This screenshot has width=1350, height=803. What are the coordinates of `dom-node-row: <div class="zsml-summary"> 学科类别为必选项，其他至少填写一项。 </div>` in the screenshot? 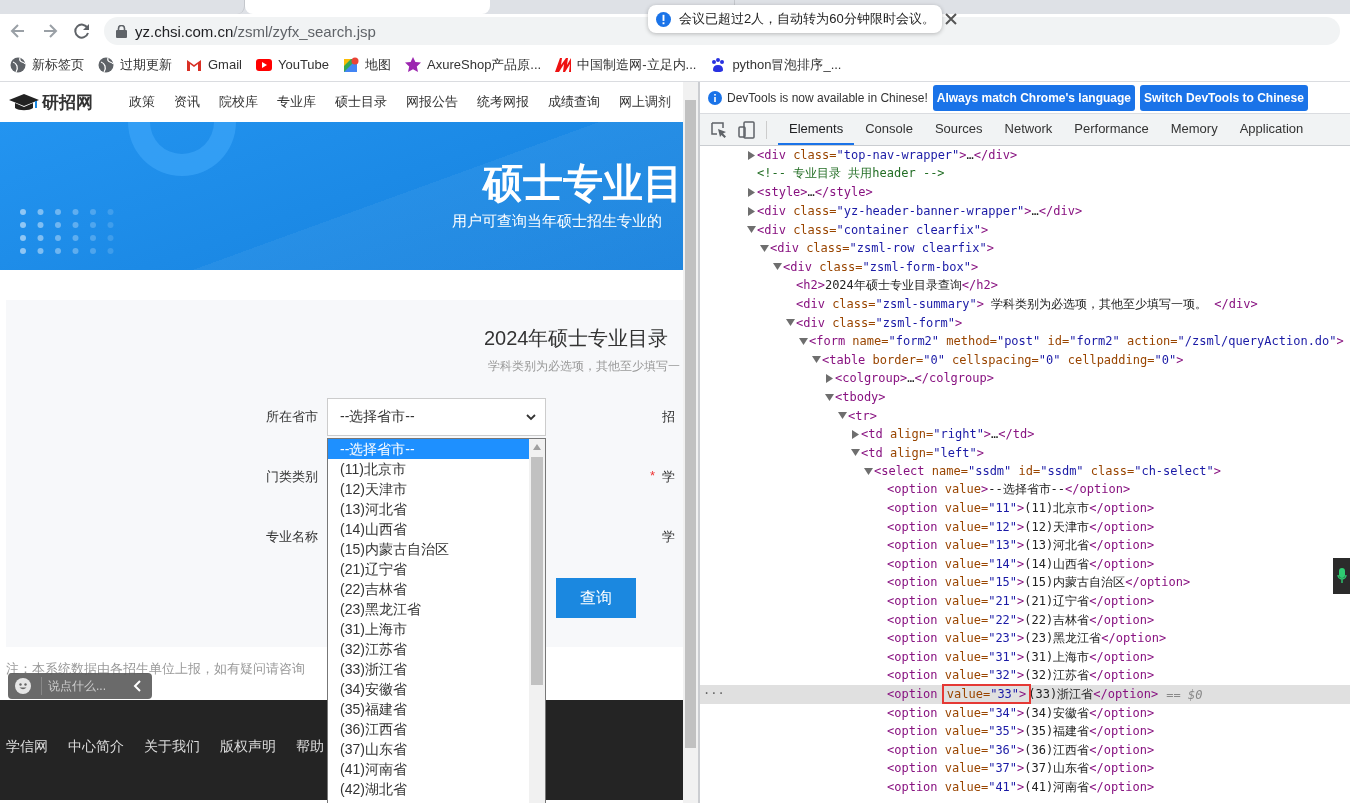 It's located at (1025, 304).